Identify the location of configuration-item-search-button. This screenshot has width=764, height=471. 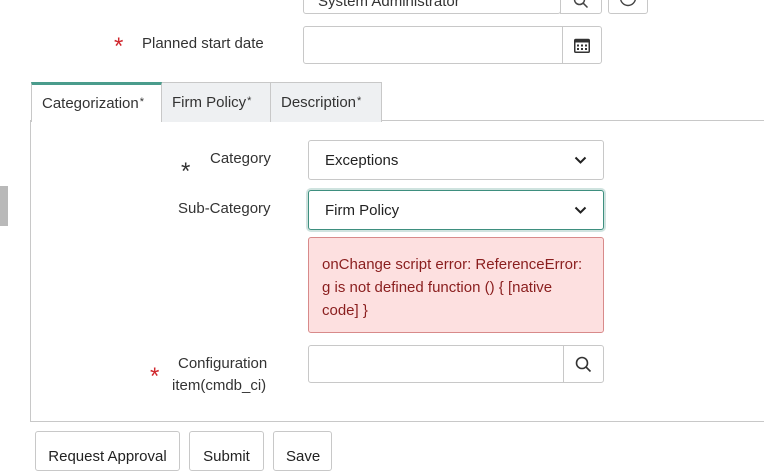
(583, 364).